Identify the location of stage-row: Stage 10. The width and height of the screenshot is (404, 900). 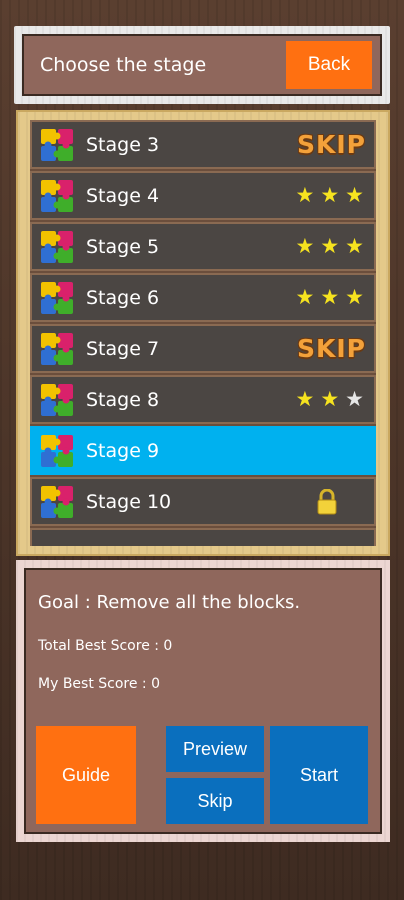
(203, 501).